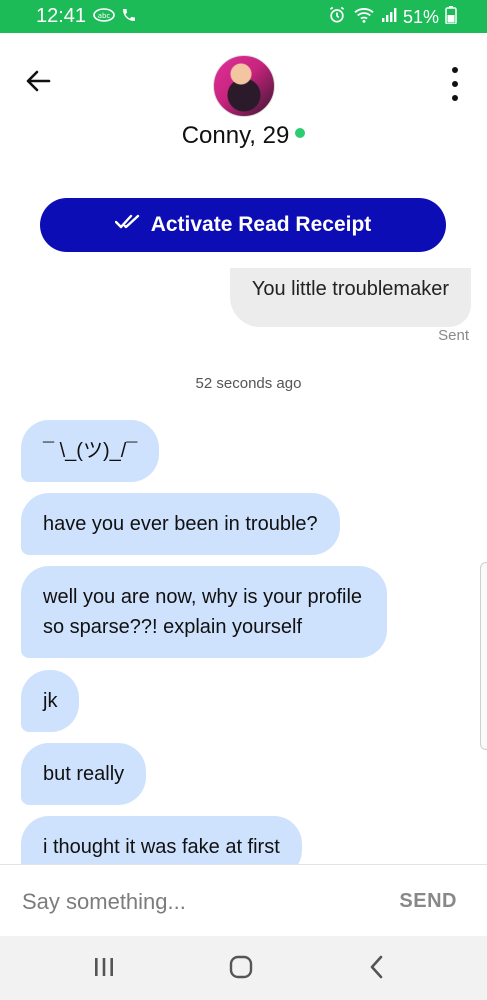  Describe the element at coordinates (420, 17) in the screenshot. I see `battery-percent: 51%` at that location.